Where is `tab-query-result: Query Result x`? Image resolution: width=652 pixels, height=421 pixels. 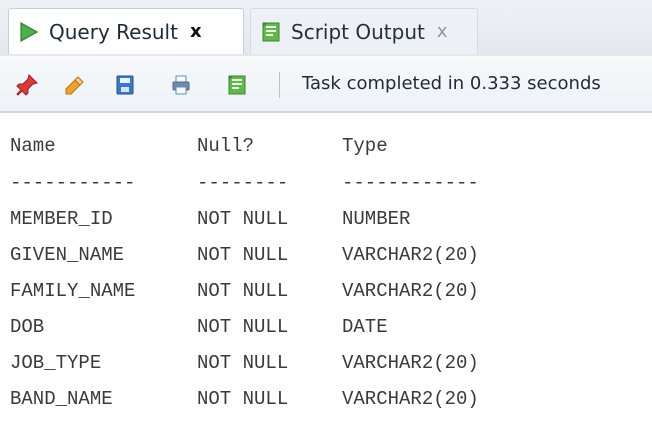 tab-query-result: Query Result x is located at coordinates (126, 31).